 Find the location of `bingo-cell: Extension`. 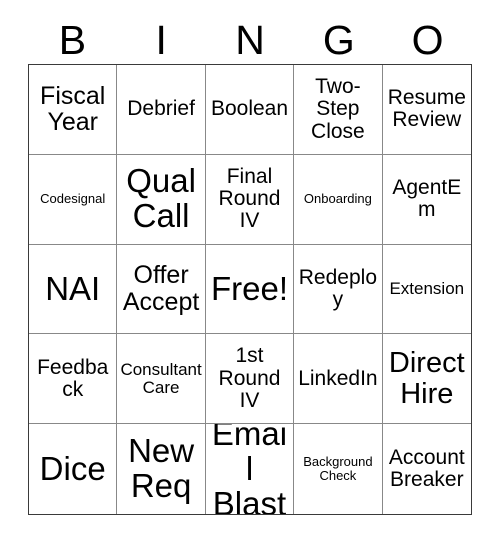

bingo-cell: Extension is located at coordinates (426, 289).